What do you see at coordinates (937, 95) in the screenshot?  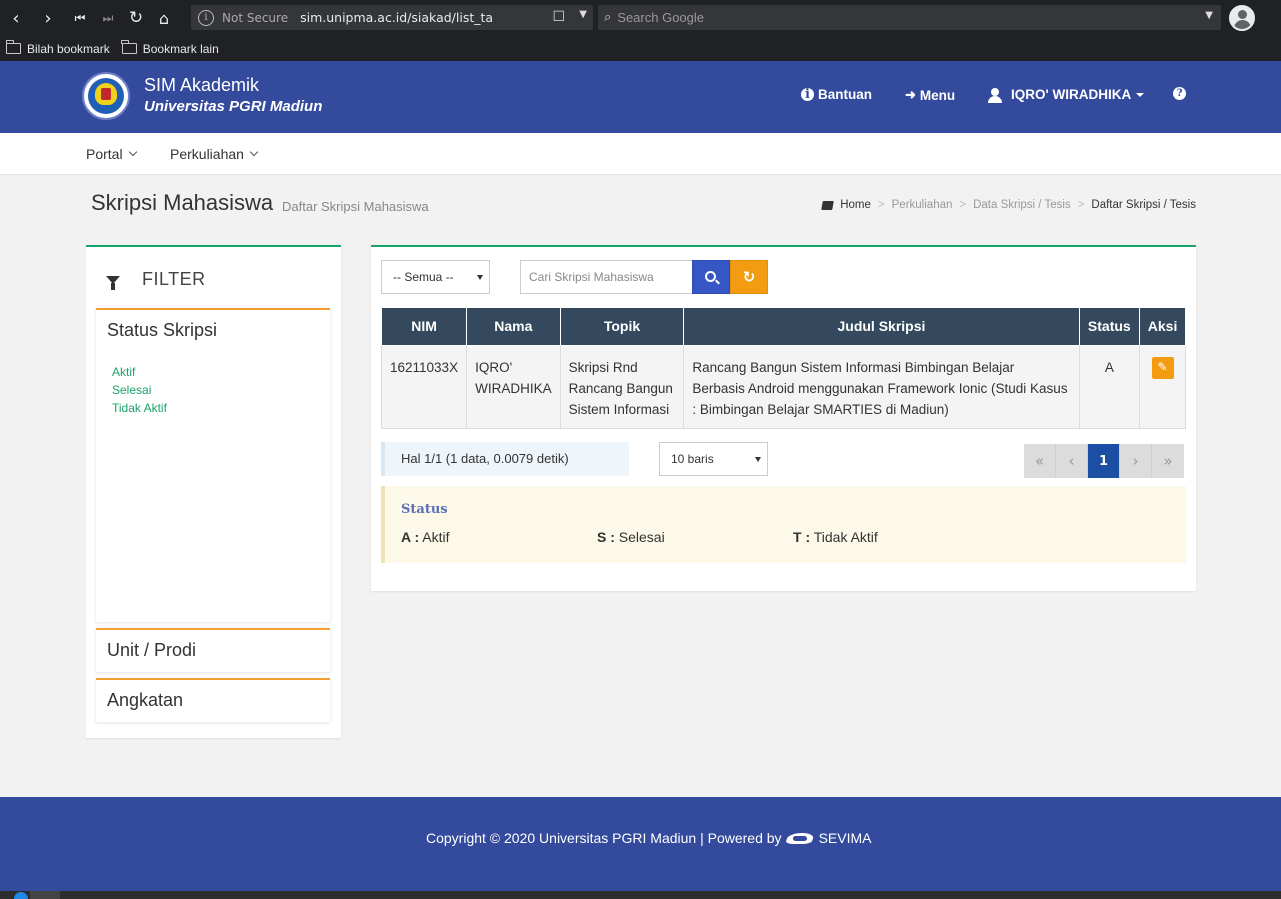 I see `menu-label: Menu` at bounding box center [937, 95].